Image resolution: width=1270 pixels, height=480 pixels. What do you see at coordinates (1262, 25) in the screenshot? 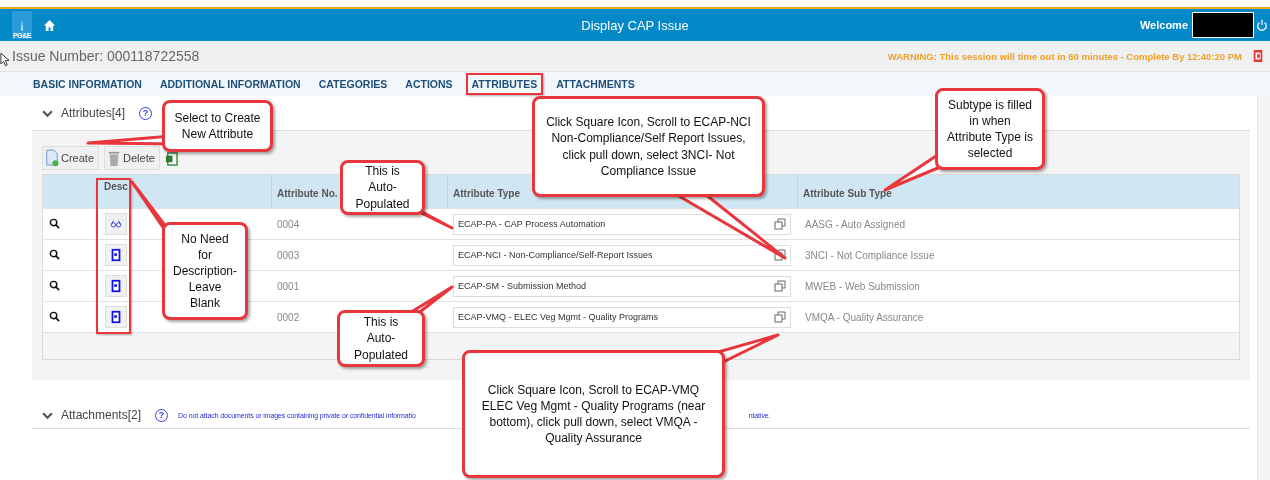
I see `power-icon` at bounding box center [1262, 25].